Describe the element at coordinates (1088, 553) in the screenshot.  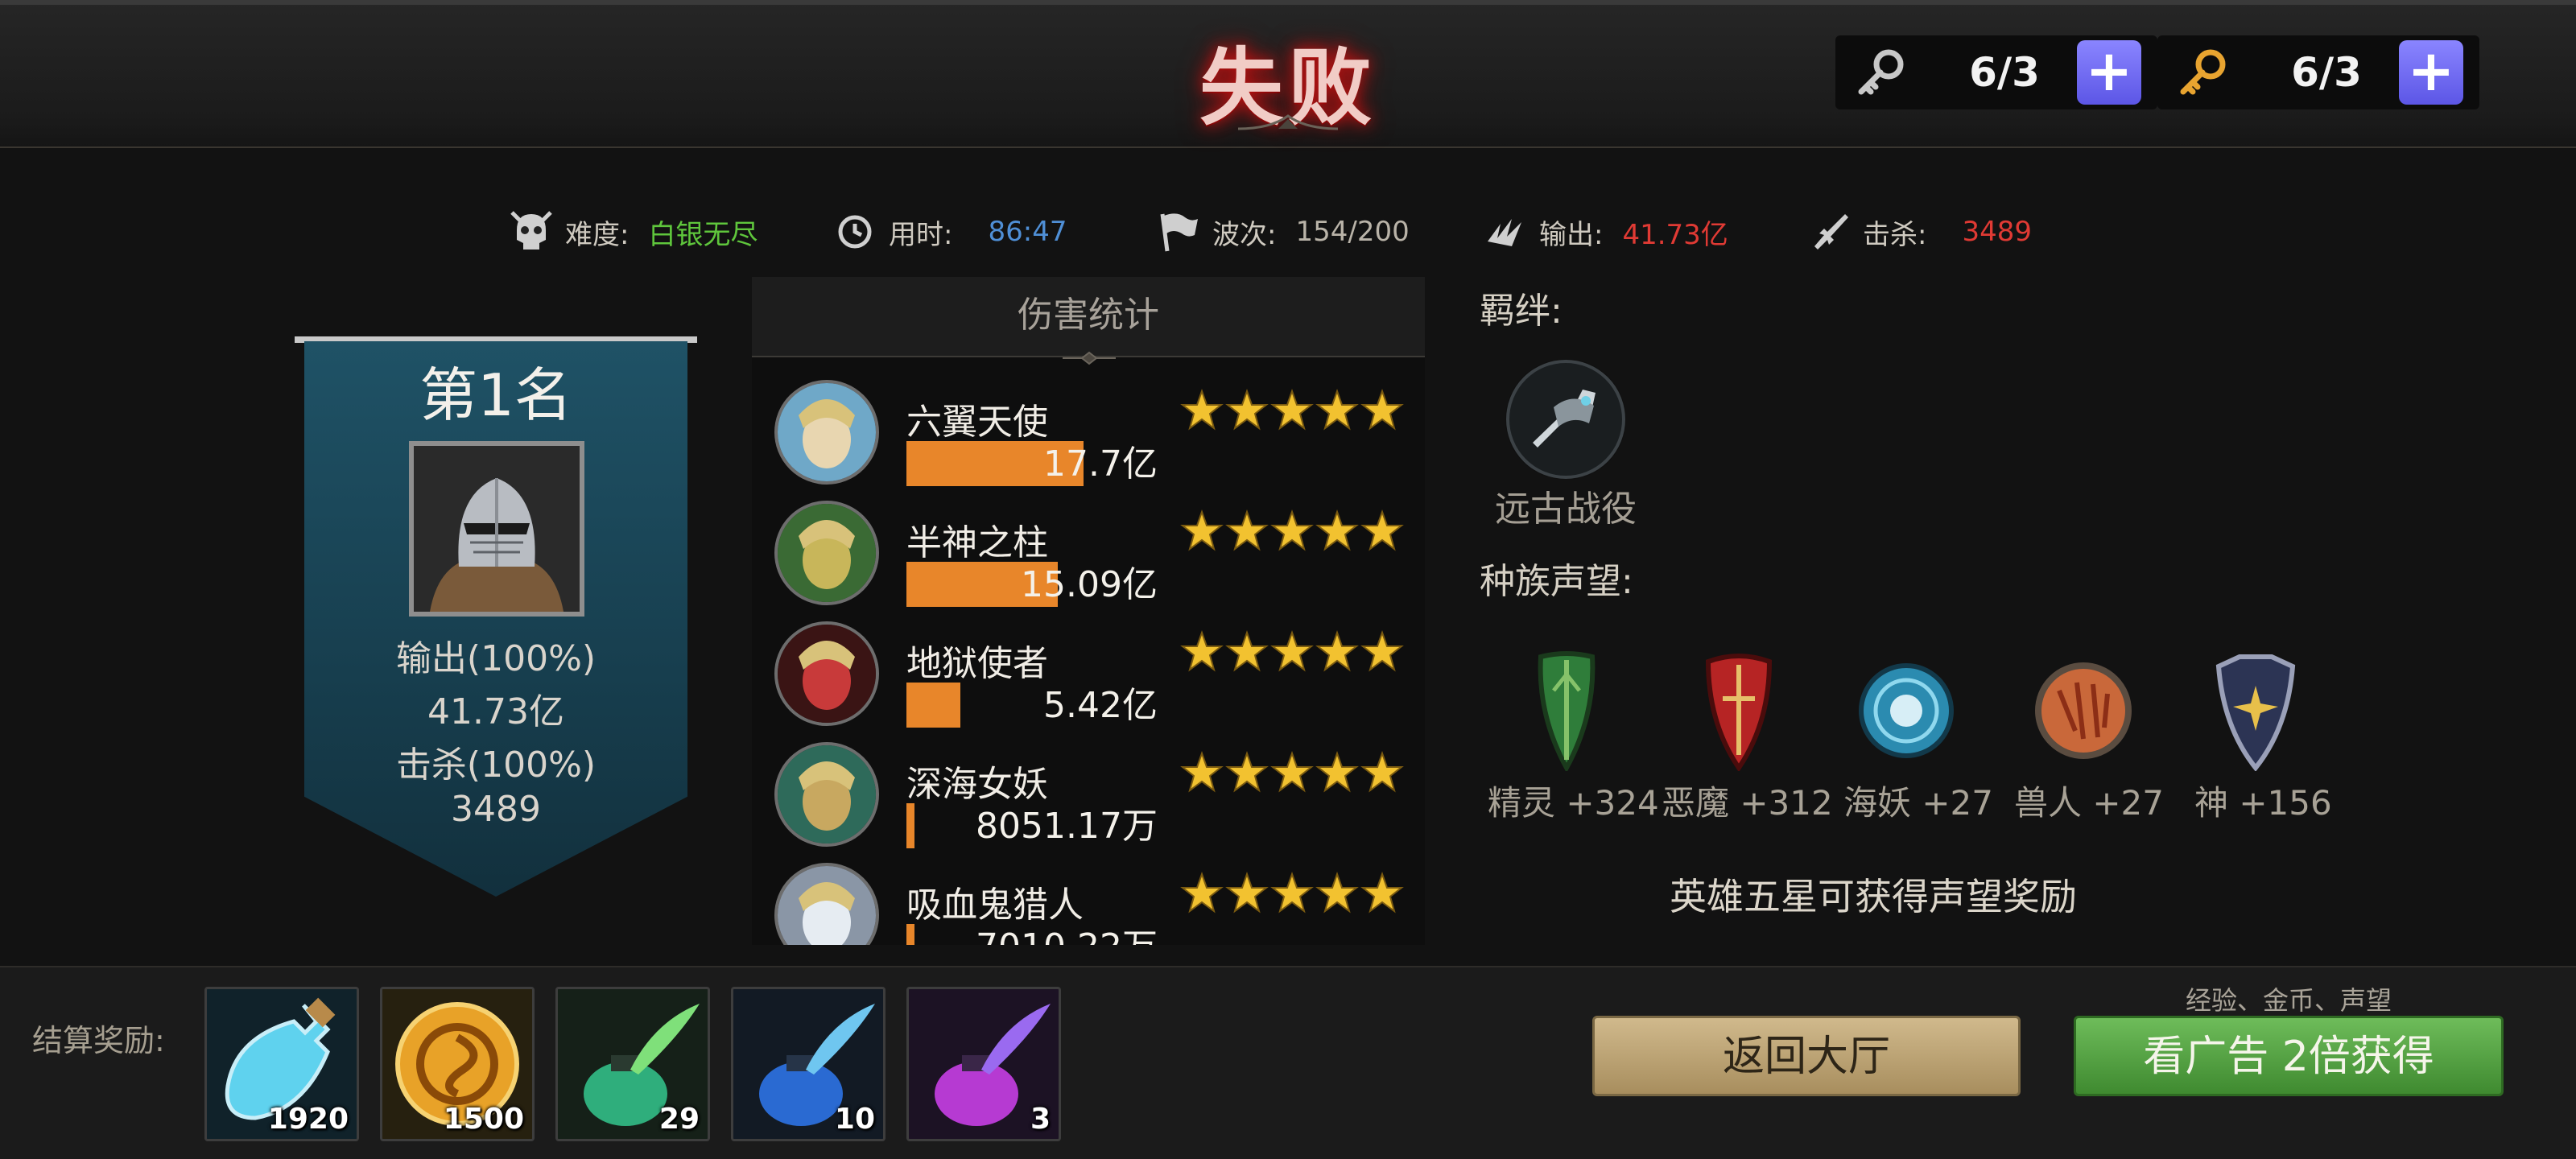
I see `hero-damage-row: 半神之柱 15.09亿` at that location.